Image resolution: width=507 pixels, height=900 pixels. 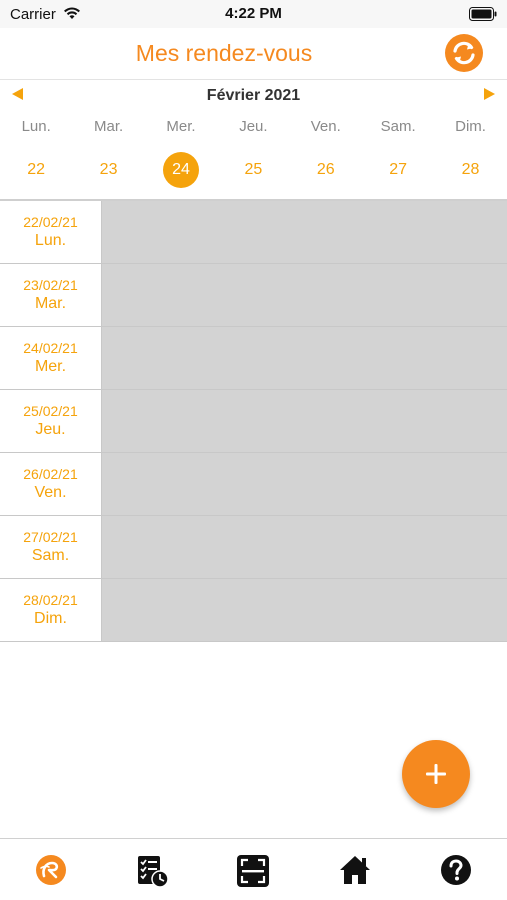 I want to click on agenda-date: 27/02/21, so click(x=50, y=537).